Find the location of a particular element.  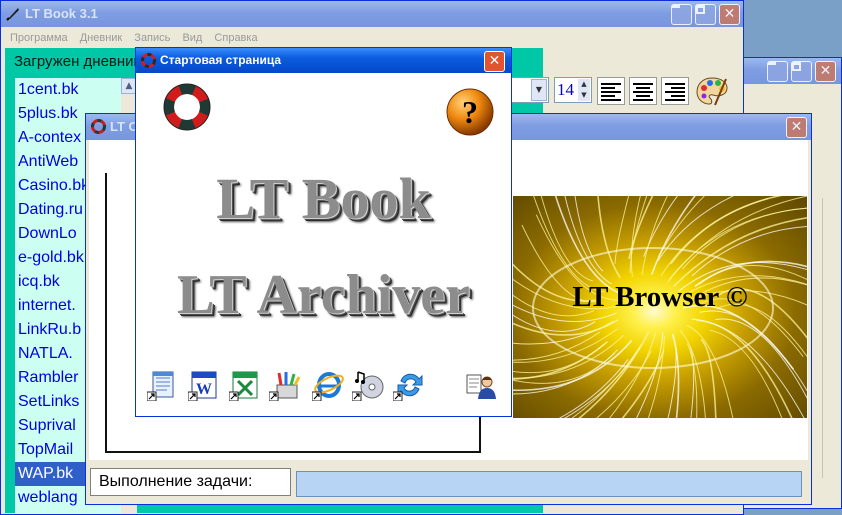

align-left-button is located at coordinates (611, 91).